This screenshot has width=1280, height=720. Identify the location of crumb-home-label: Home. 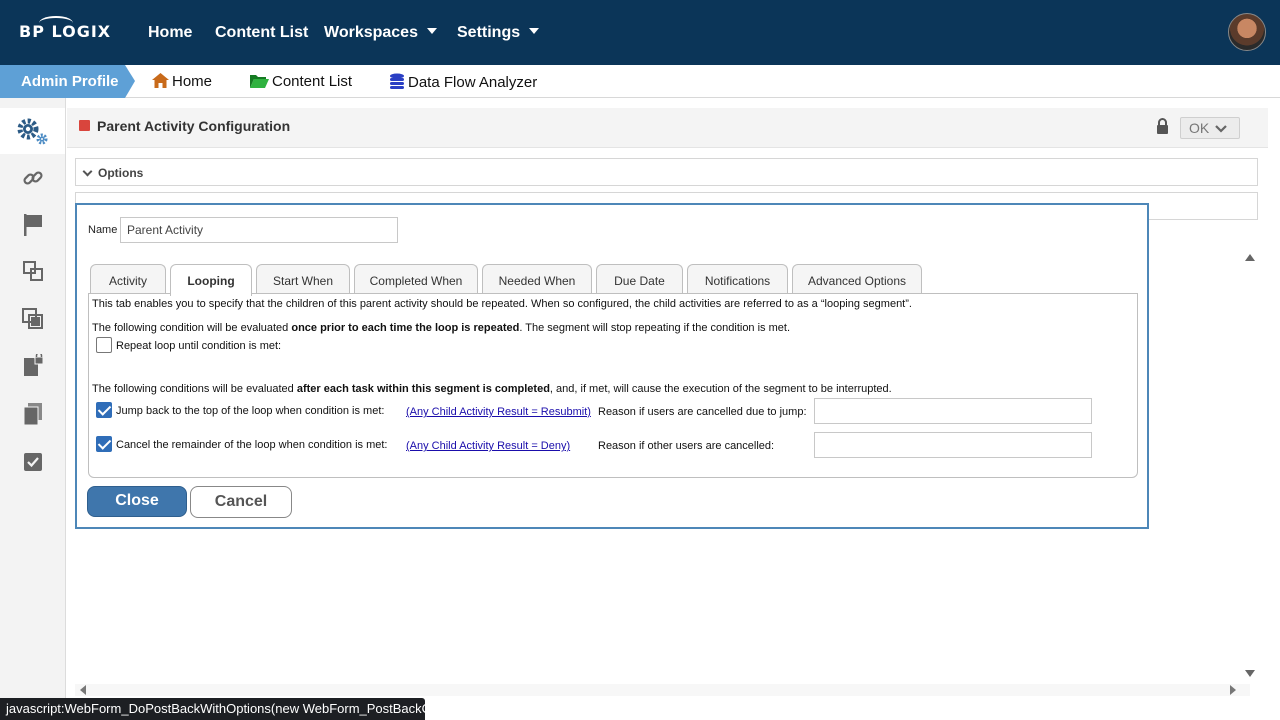
(192, 81).